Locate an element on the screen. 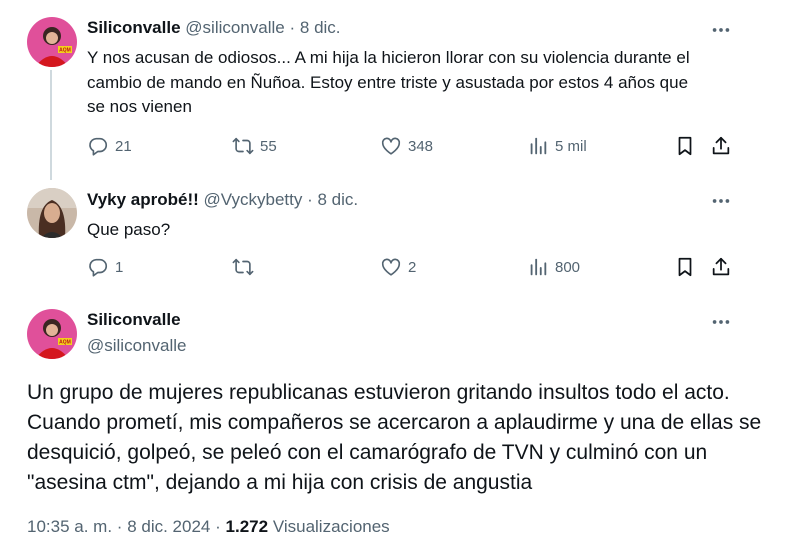  thread-line is located at coordinates (51, 125).